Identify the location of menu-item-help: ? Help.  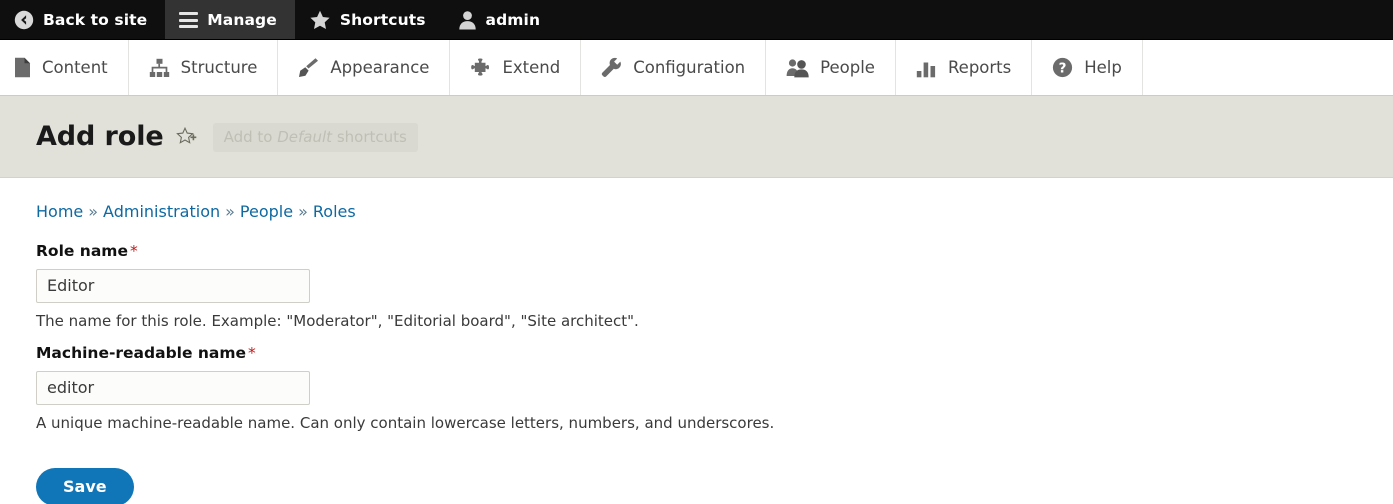
(1087, 67).